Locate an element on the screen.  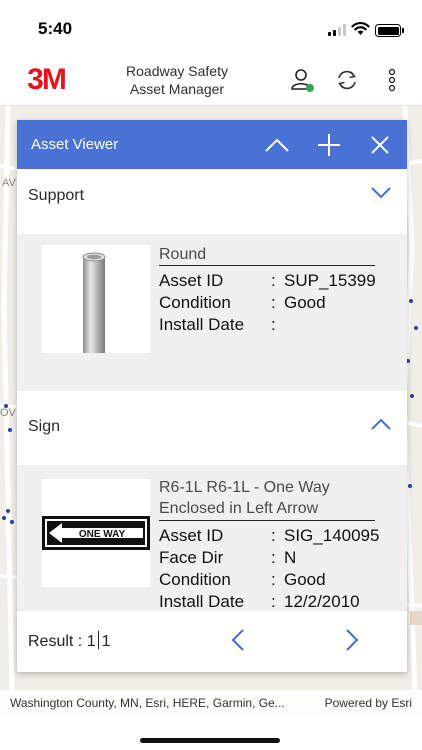
round-post-image is located at coordinates (96, 300).